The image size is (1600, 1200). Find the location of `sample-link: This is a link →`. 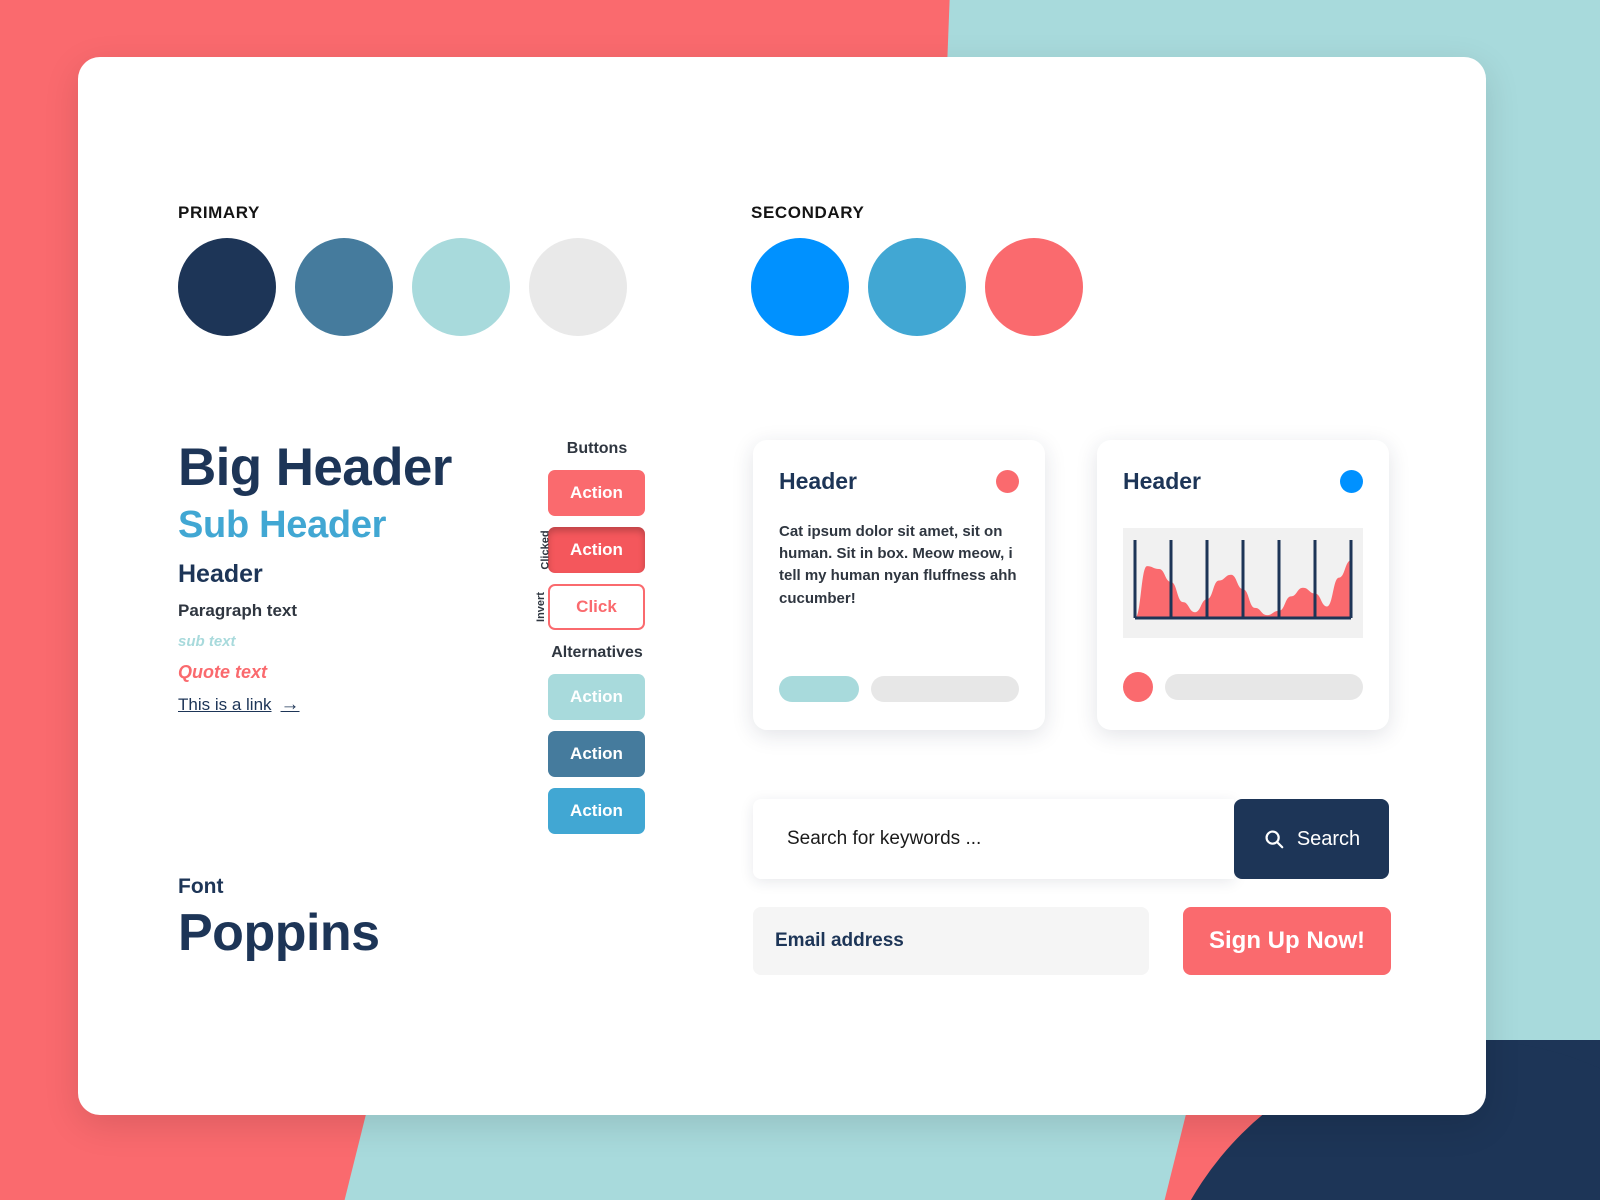

sample-link: This is a link → is located at coordinates (239, 705).